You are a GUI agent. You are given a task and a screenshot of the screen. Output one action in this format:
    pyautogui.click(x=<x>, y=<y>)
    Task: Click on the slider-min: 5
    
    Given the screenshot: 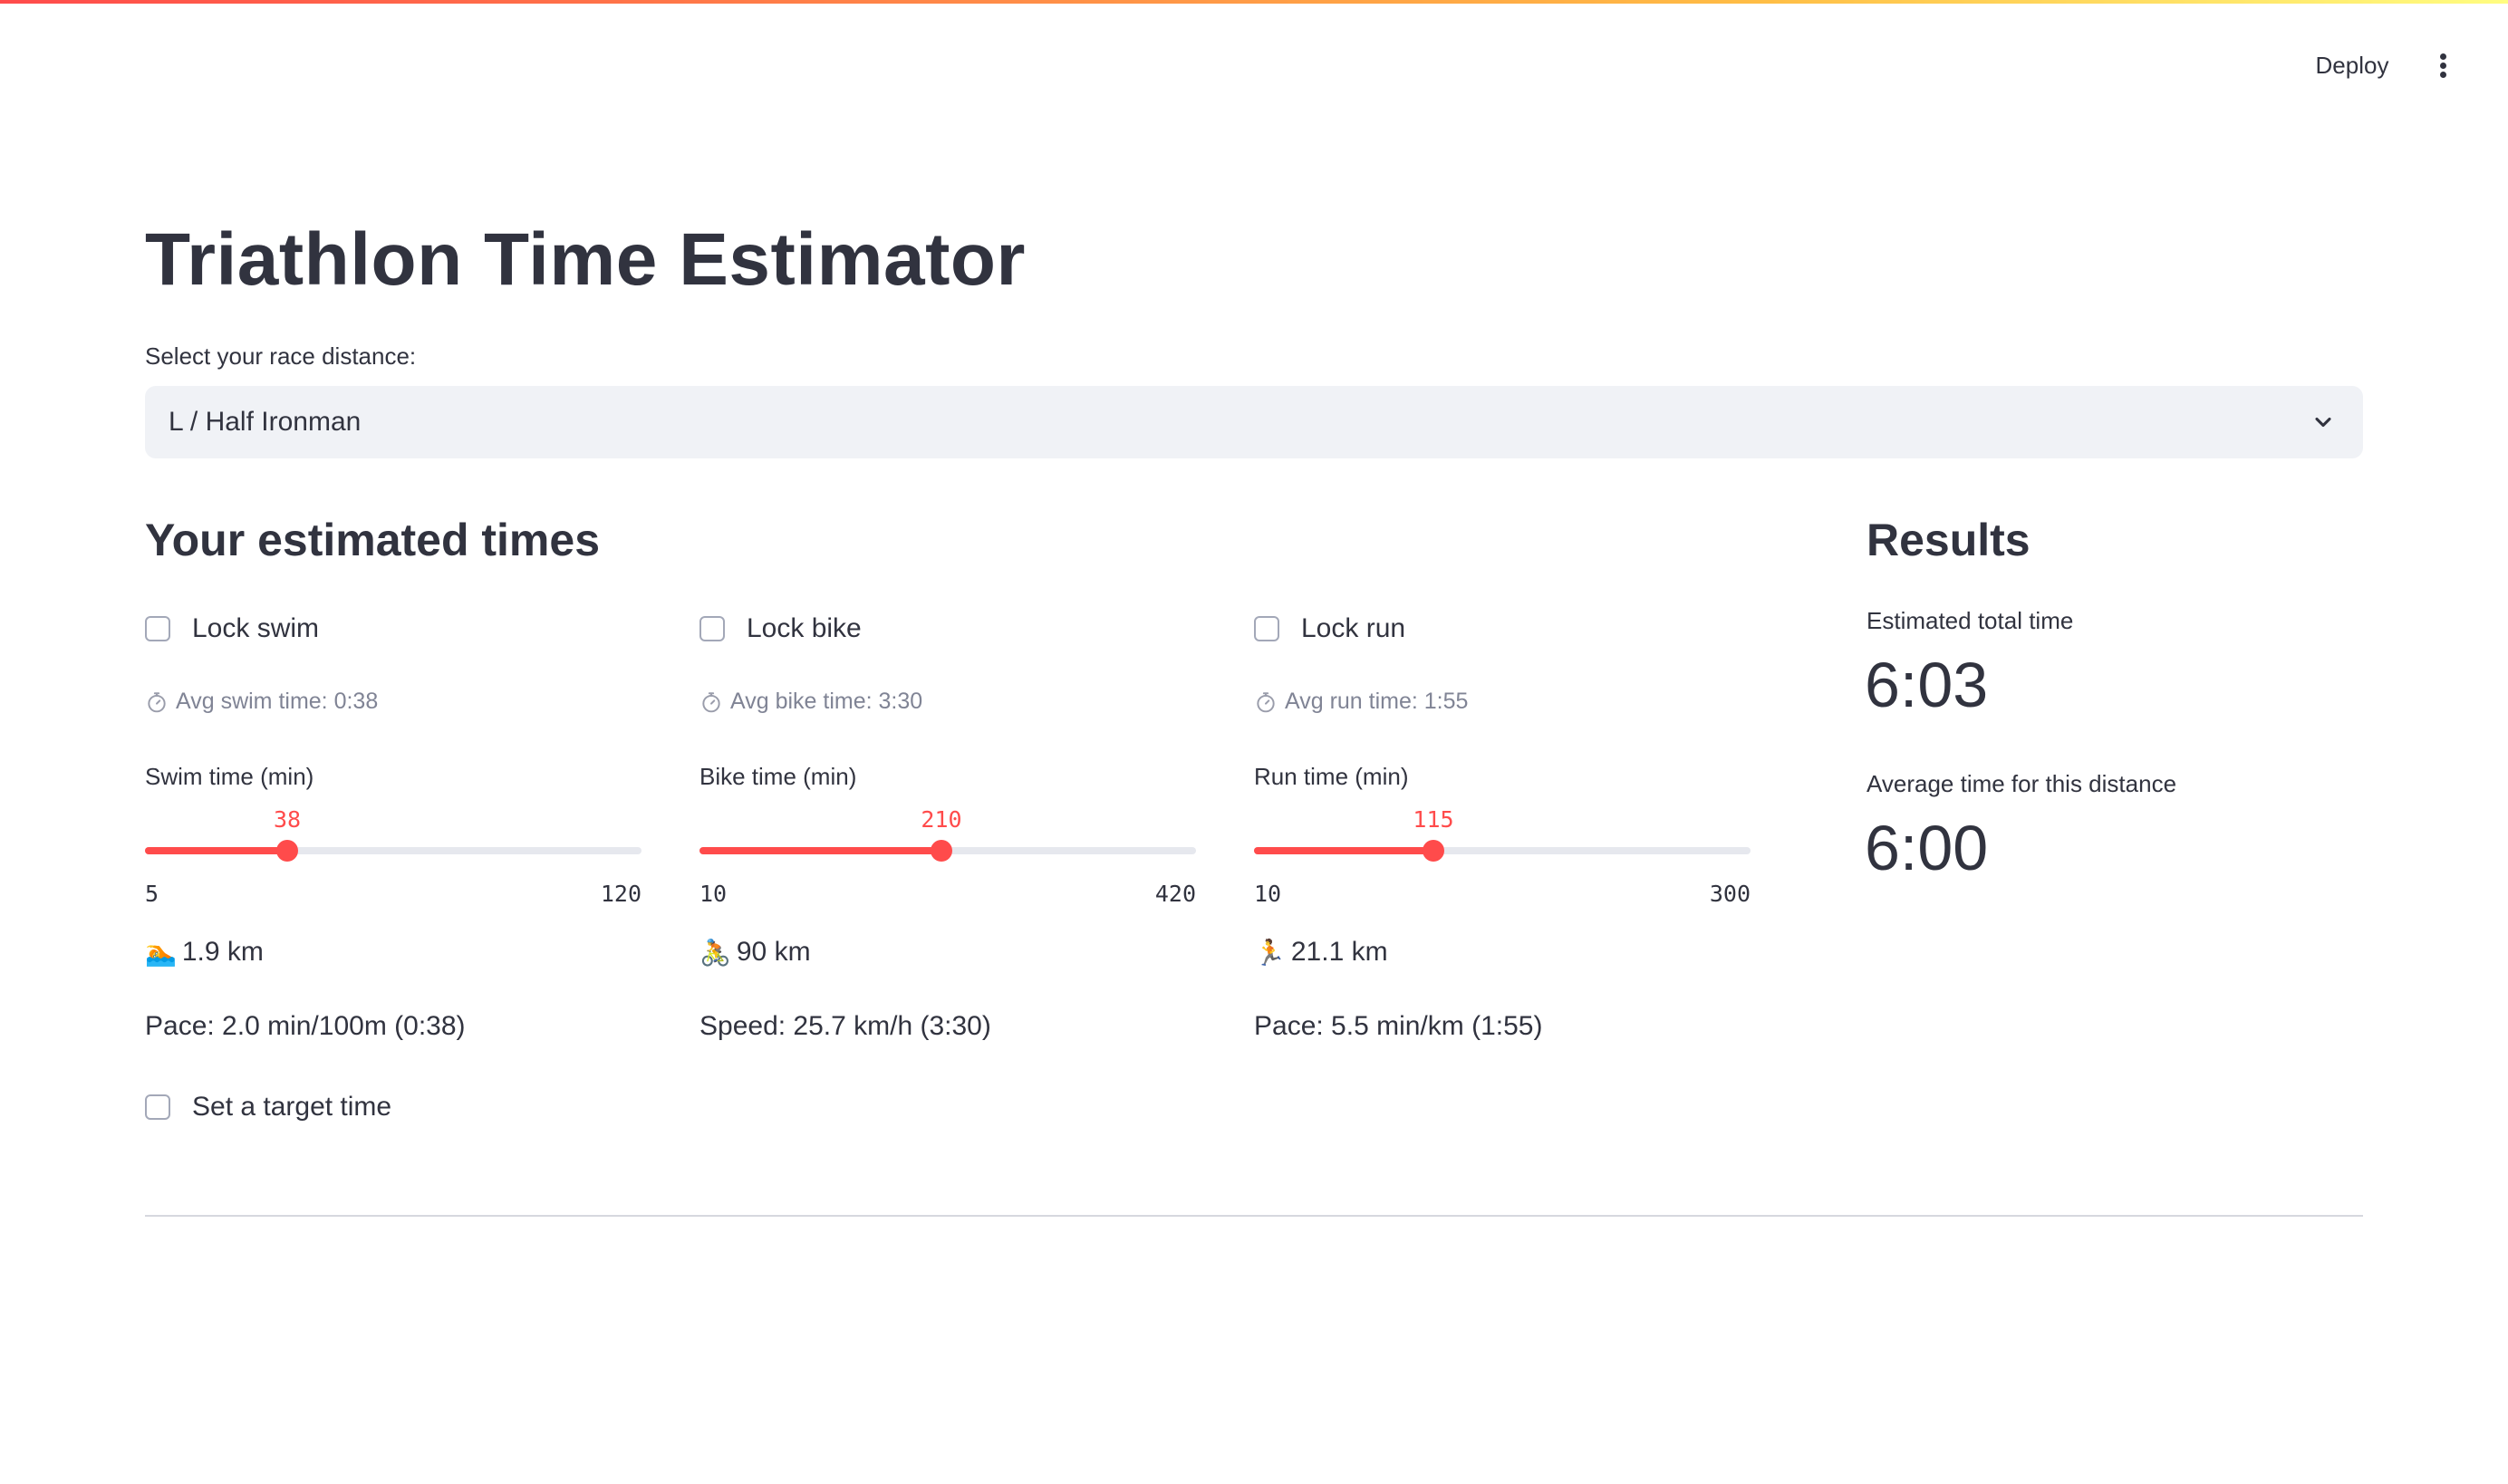 What is the action you would take?
    pyautogui.click(x=152, y=894)
    